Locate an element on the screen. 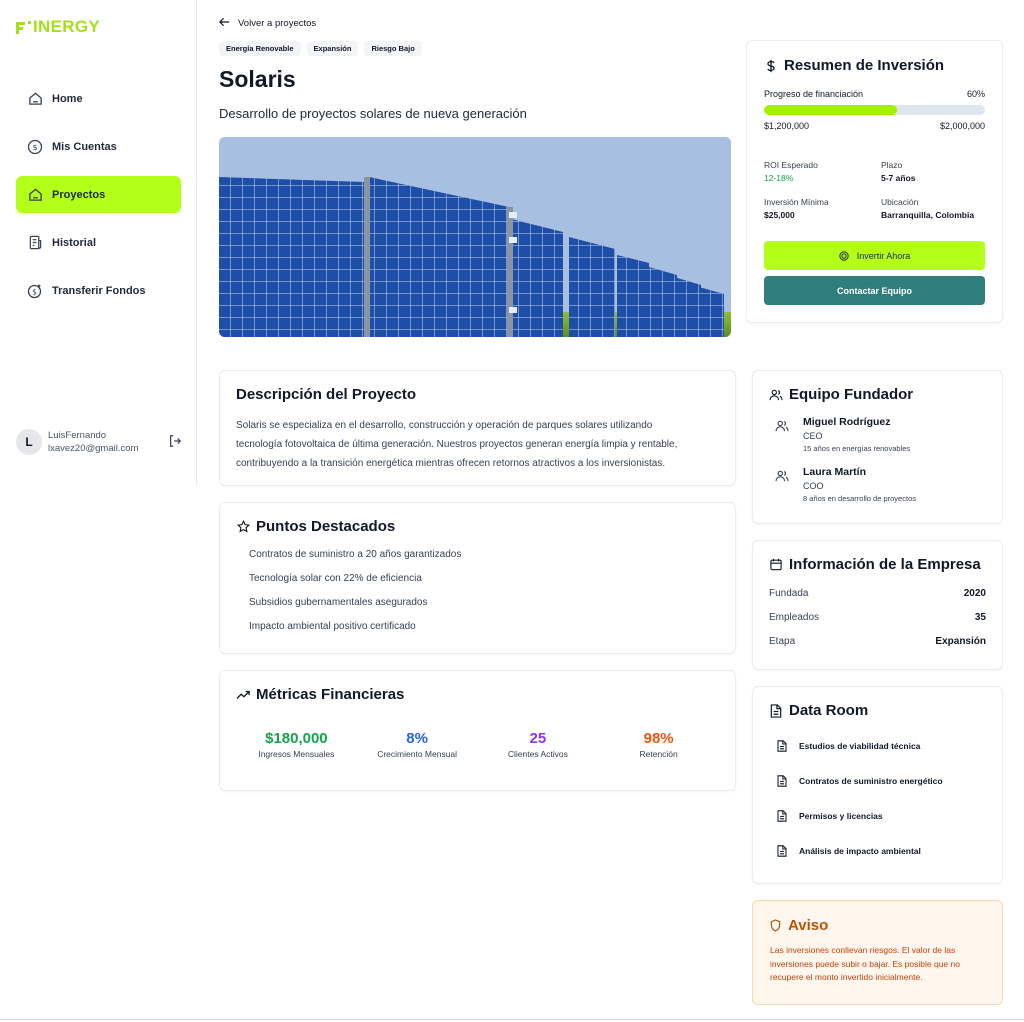  sidebar-item-historial: Historial is located at coordinates (98, 242).